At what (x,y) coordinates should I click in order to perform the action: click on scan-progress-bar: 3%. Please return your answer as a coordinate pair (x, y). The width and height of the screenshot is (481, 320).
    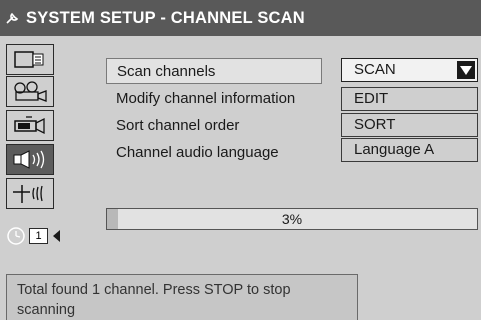
    Looking at the image, I should click on (292, 219).